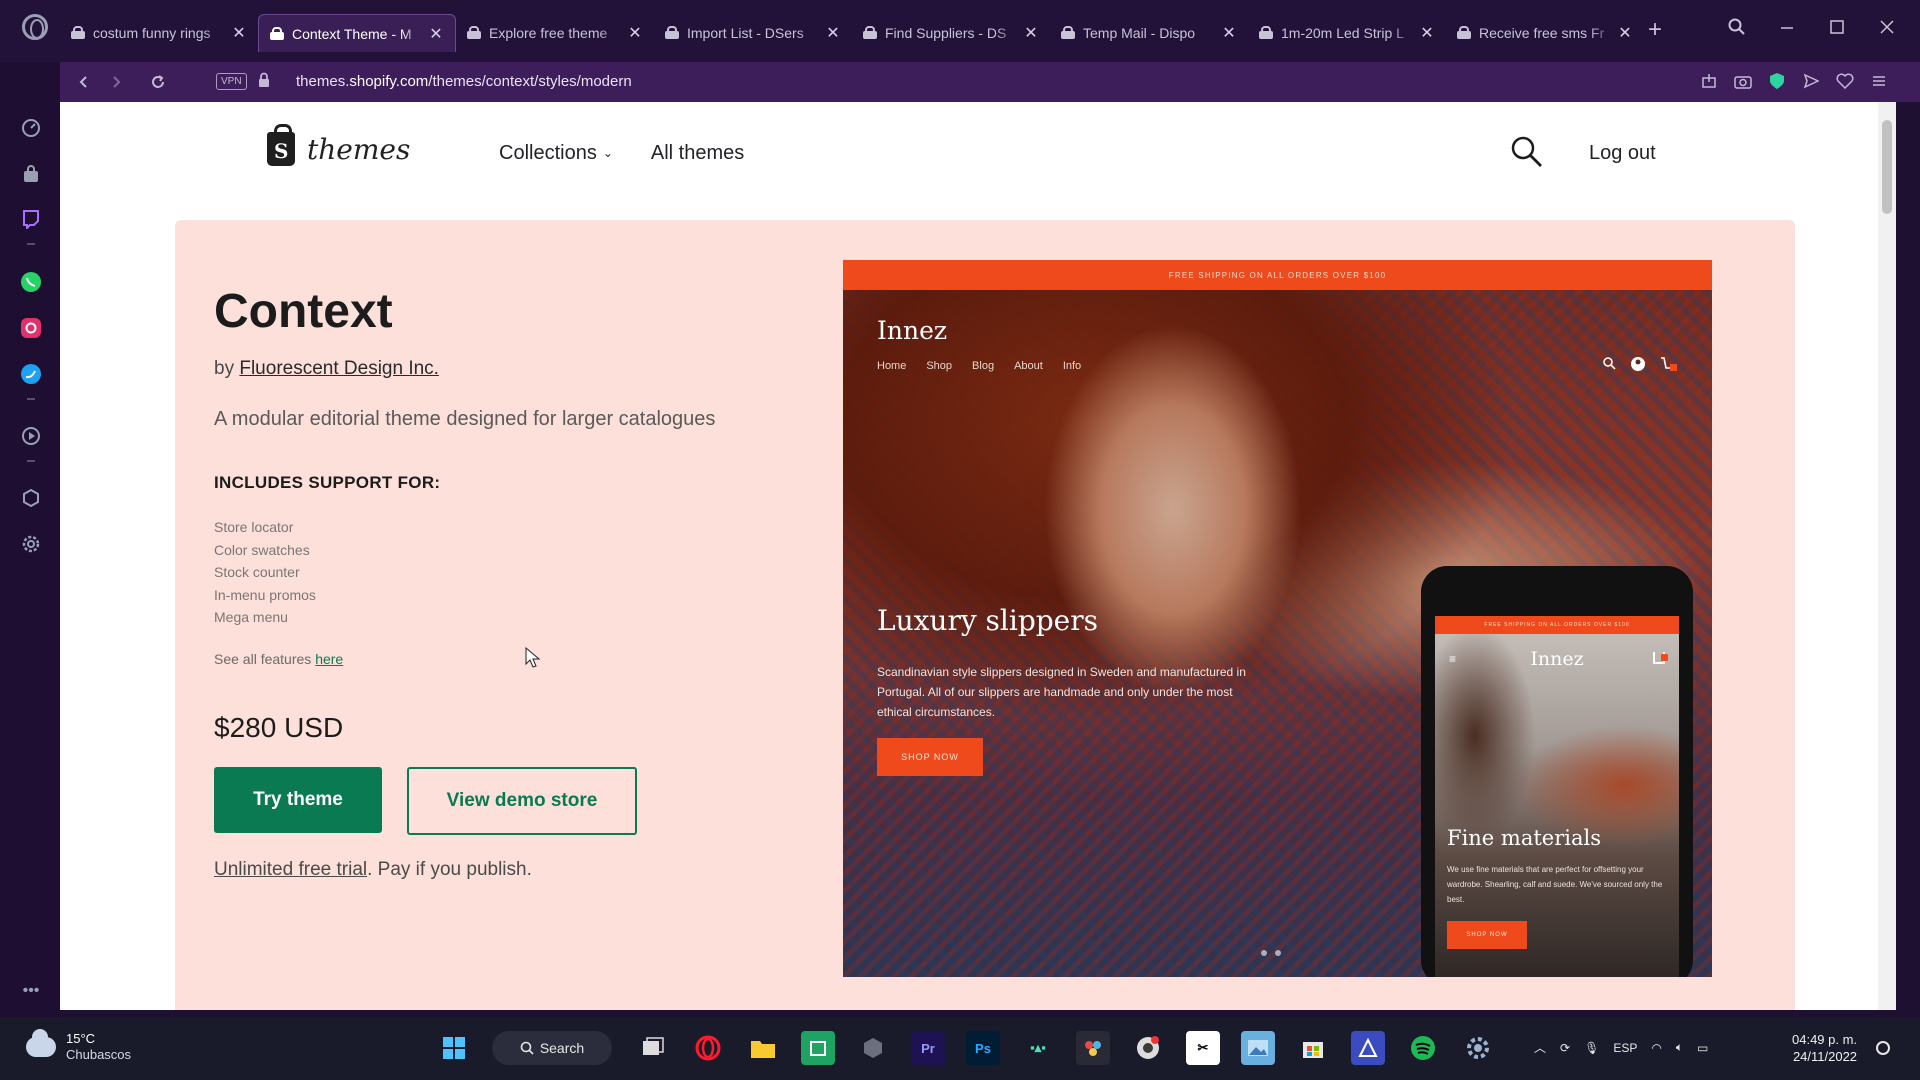  I want to click on clock-date: 24/11/2022, so click(1825, 1056).